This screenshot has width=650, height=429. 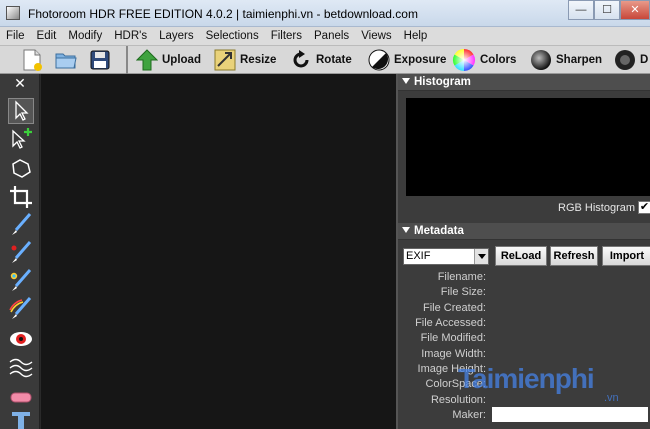 I want to click on menu-filters: Filters, so click(x=286, y=36).